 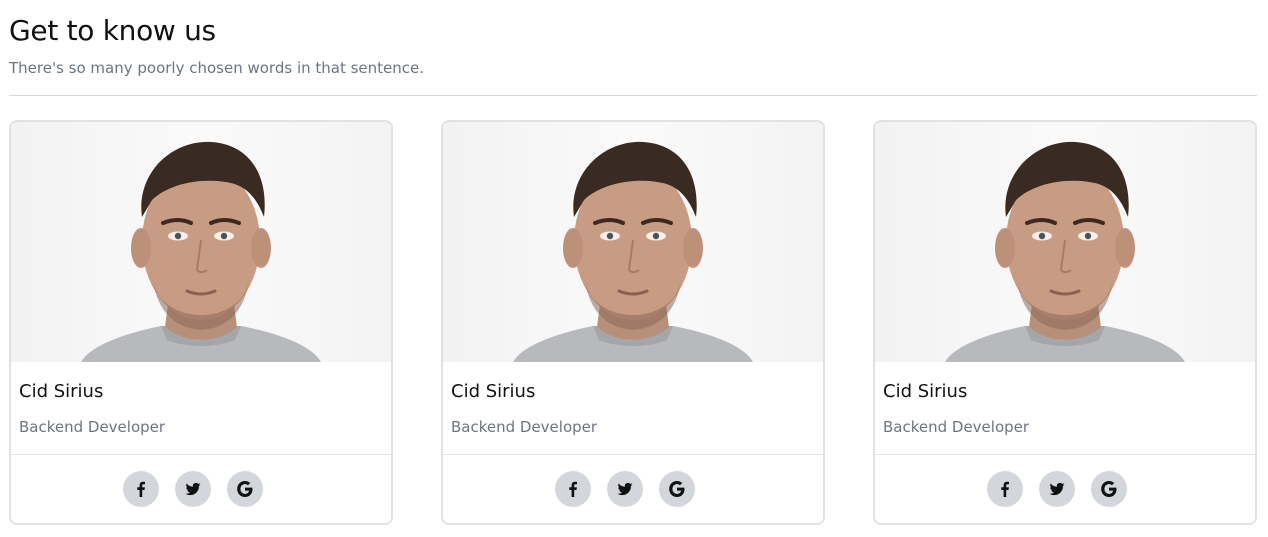 What do you see at coordinates (112, 30) in the screenshot?
I see `page-title: Get to know us` at bounding box center [112, 30].